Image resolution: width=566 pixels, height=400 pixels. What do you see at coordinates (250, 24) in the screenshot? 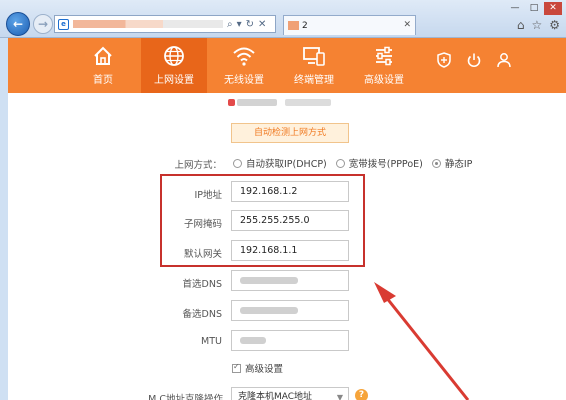
I see `refresh-icon: ↻` at bounding box center [250, 24].